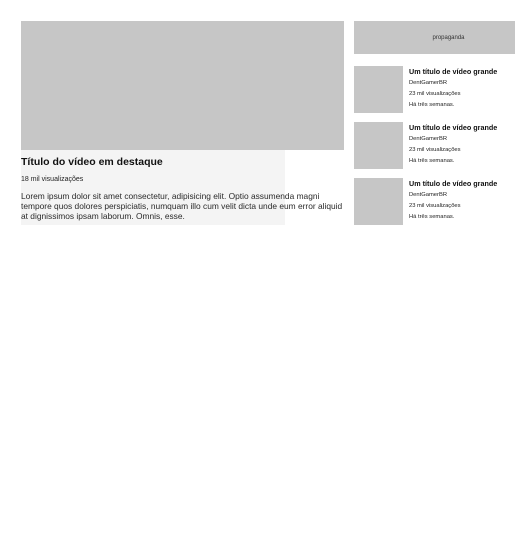 This screenshot has width=515, height=554. What do you see at coordinates (182, 85) in the screenshot?
I see `featured-video-player` at bounding box center [182, 85].